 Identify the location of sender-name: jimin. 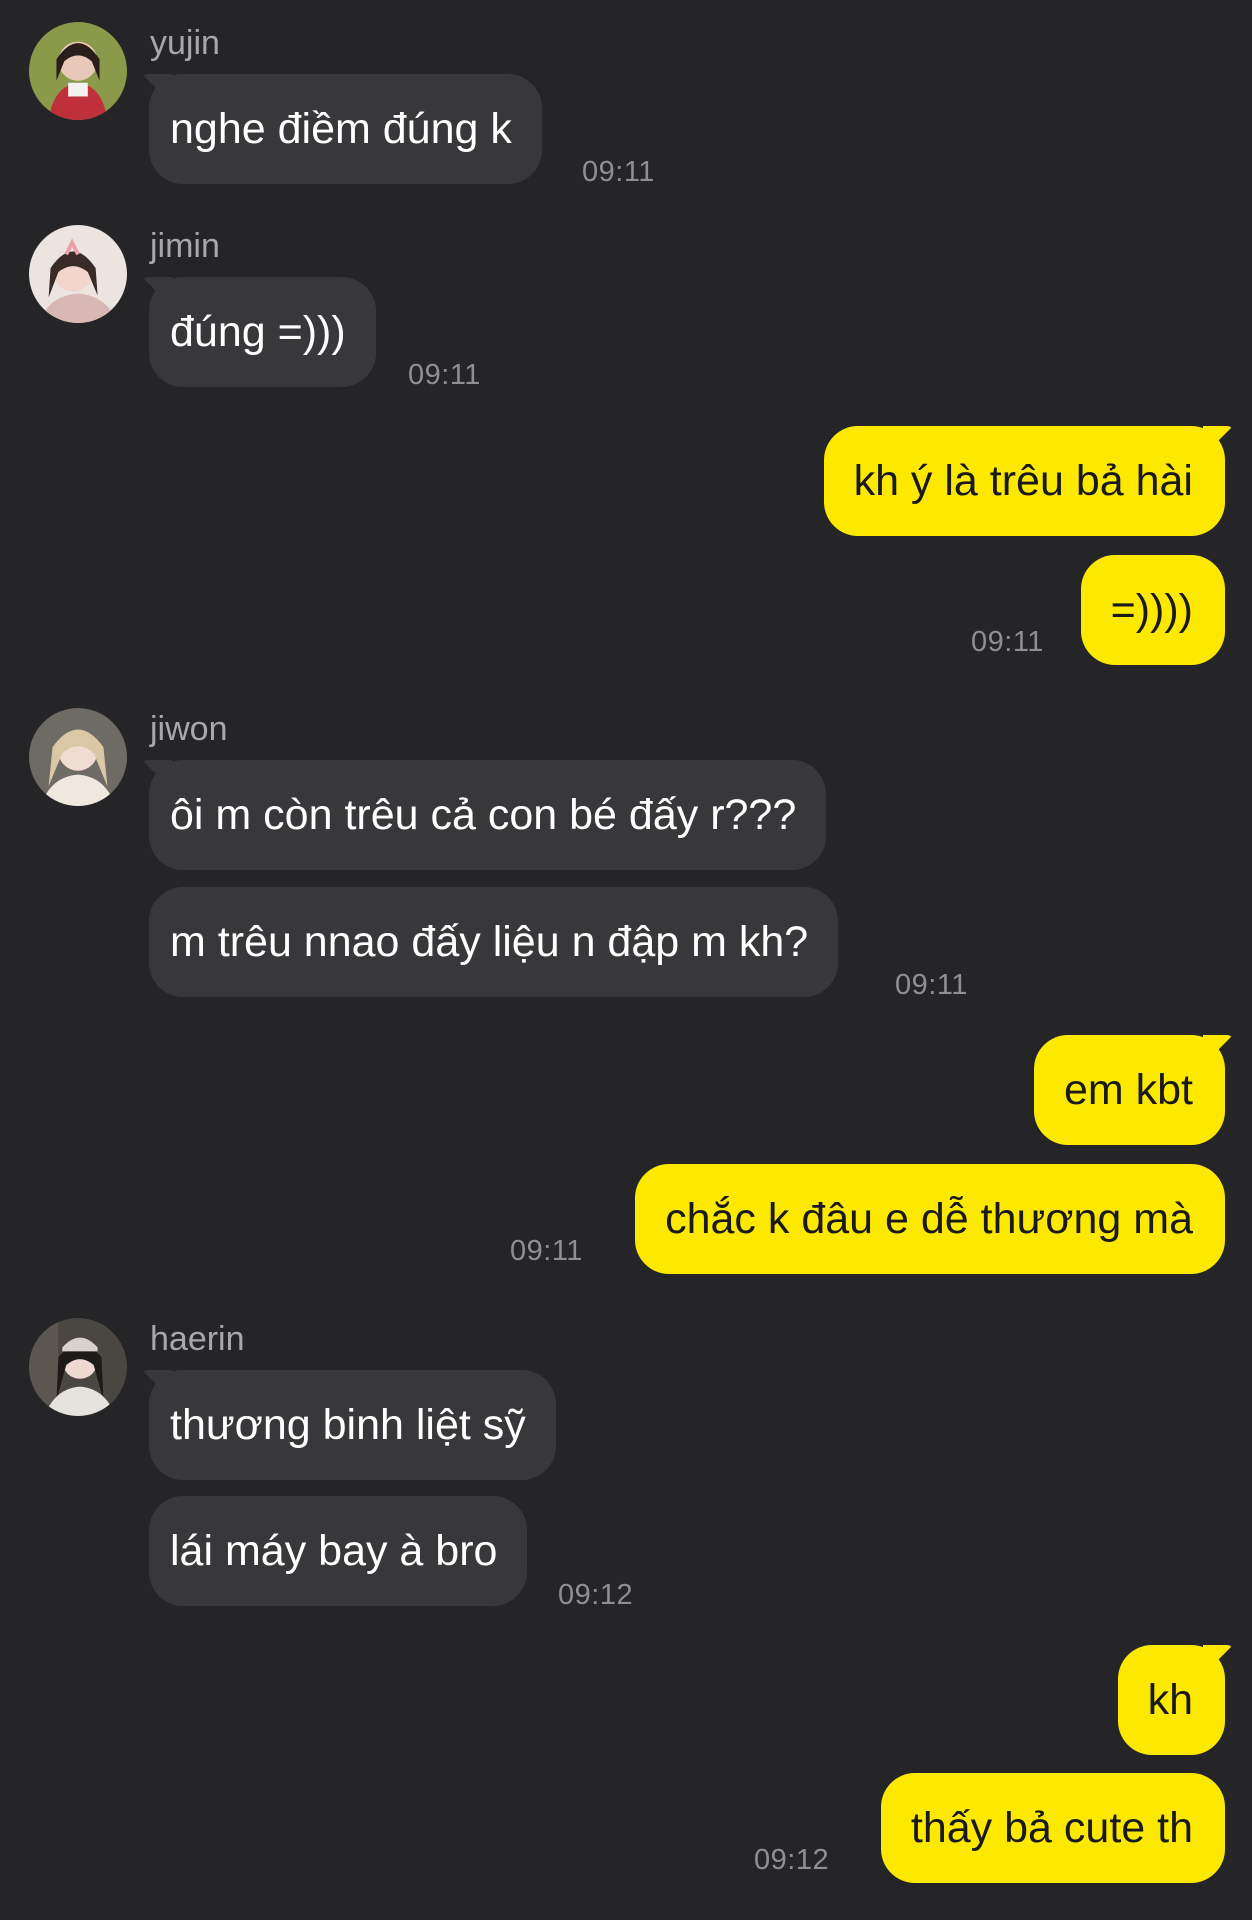
(185, 246).